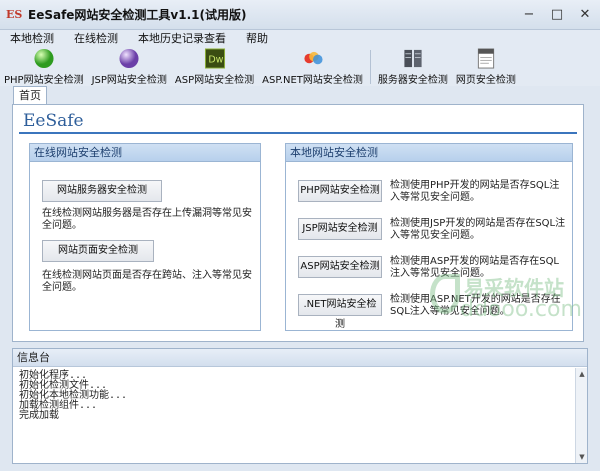 The image size is (600, 471). Describe the element at coordinates (98, 251) in the screenshot. I see `page-detect-button: 网站页面安全检测` at that location.